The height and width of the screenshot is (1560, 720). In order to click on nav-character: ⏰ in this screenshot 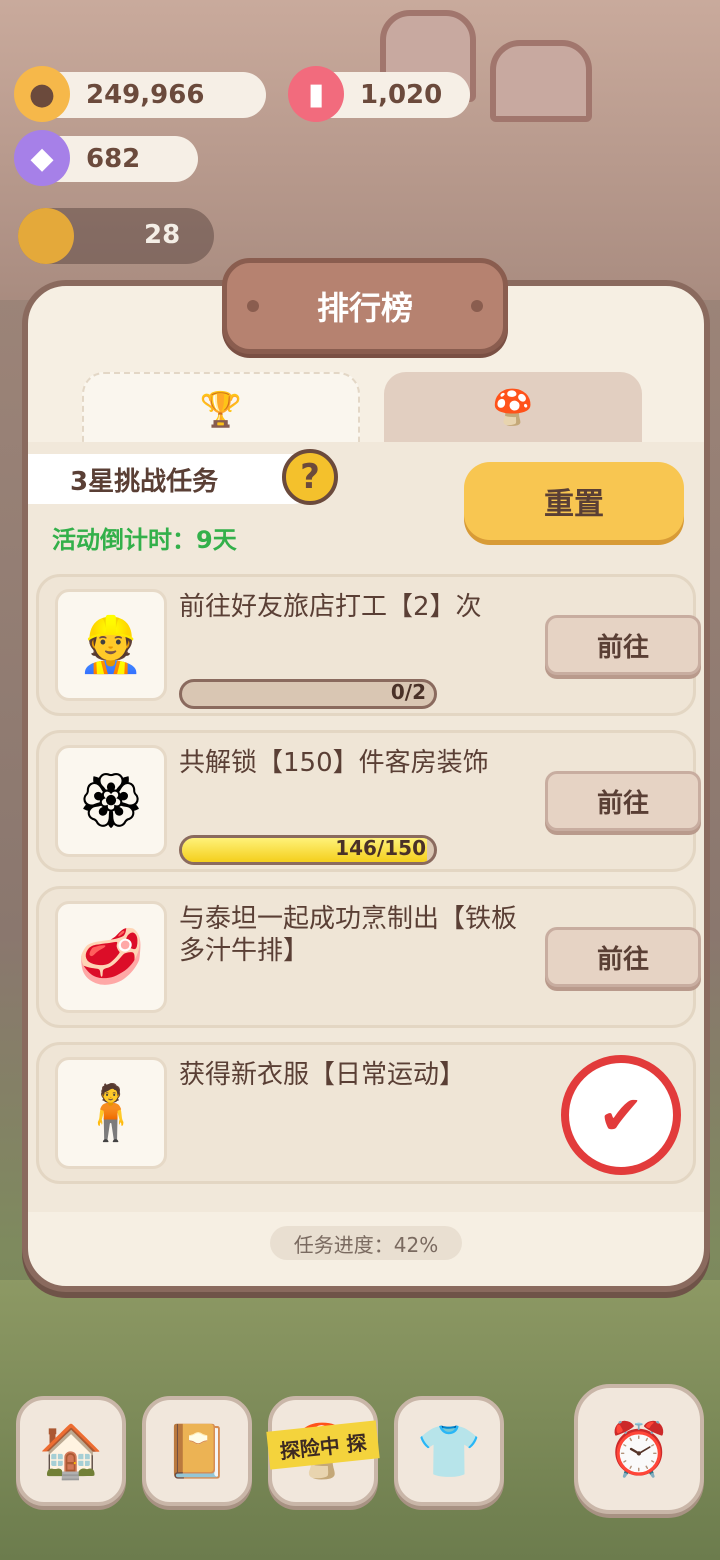, I will do `click(639, 1449)`.